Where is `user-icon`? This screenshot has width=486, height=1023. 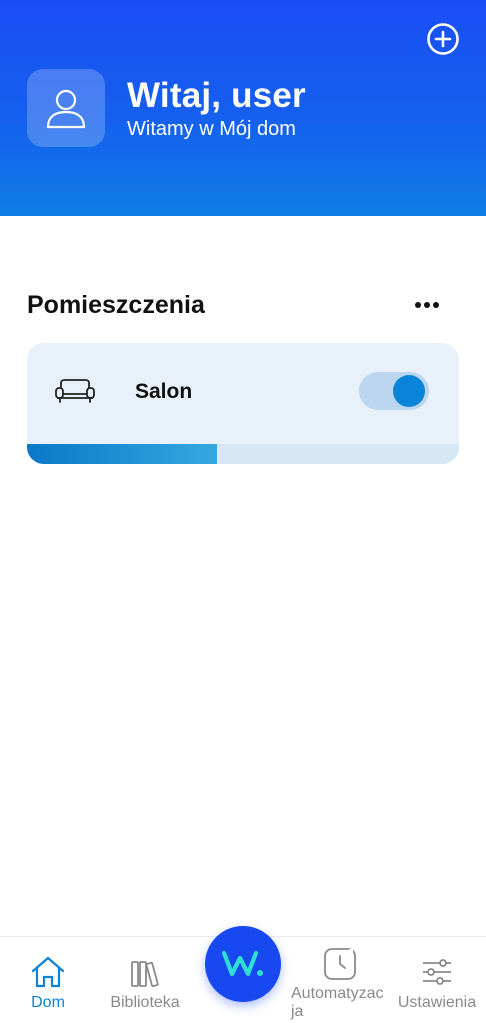
user-icon is located at coordinates (66, 109).